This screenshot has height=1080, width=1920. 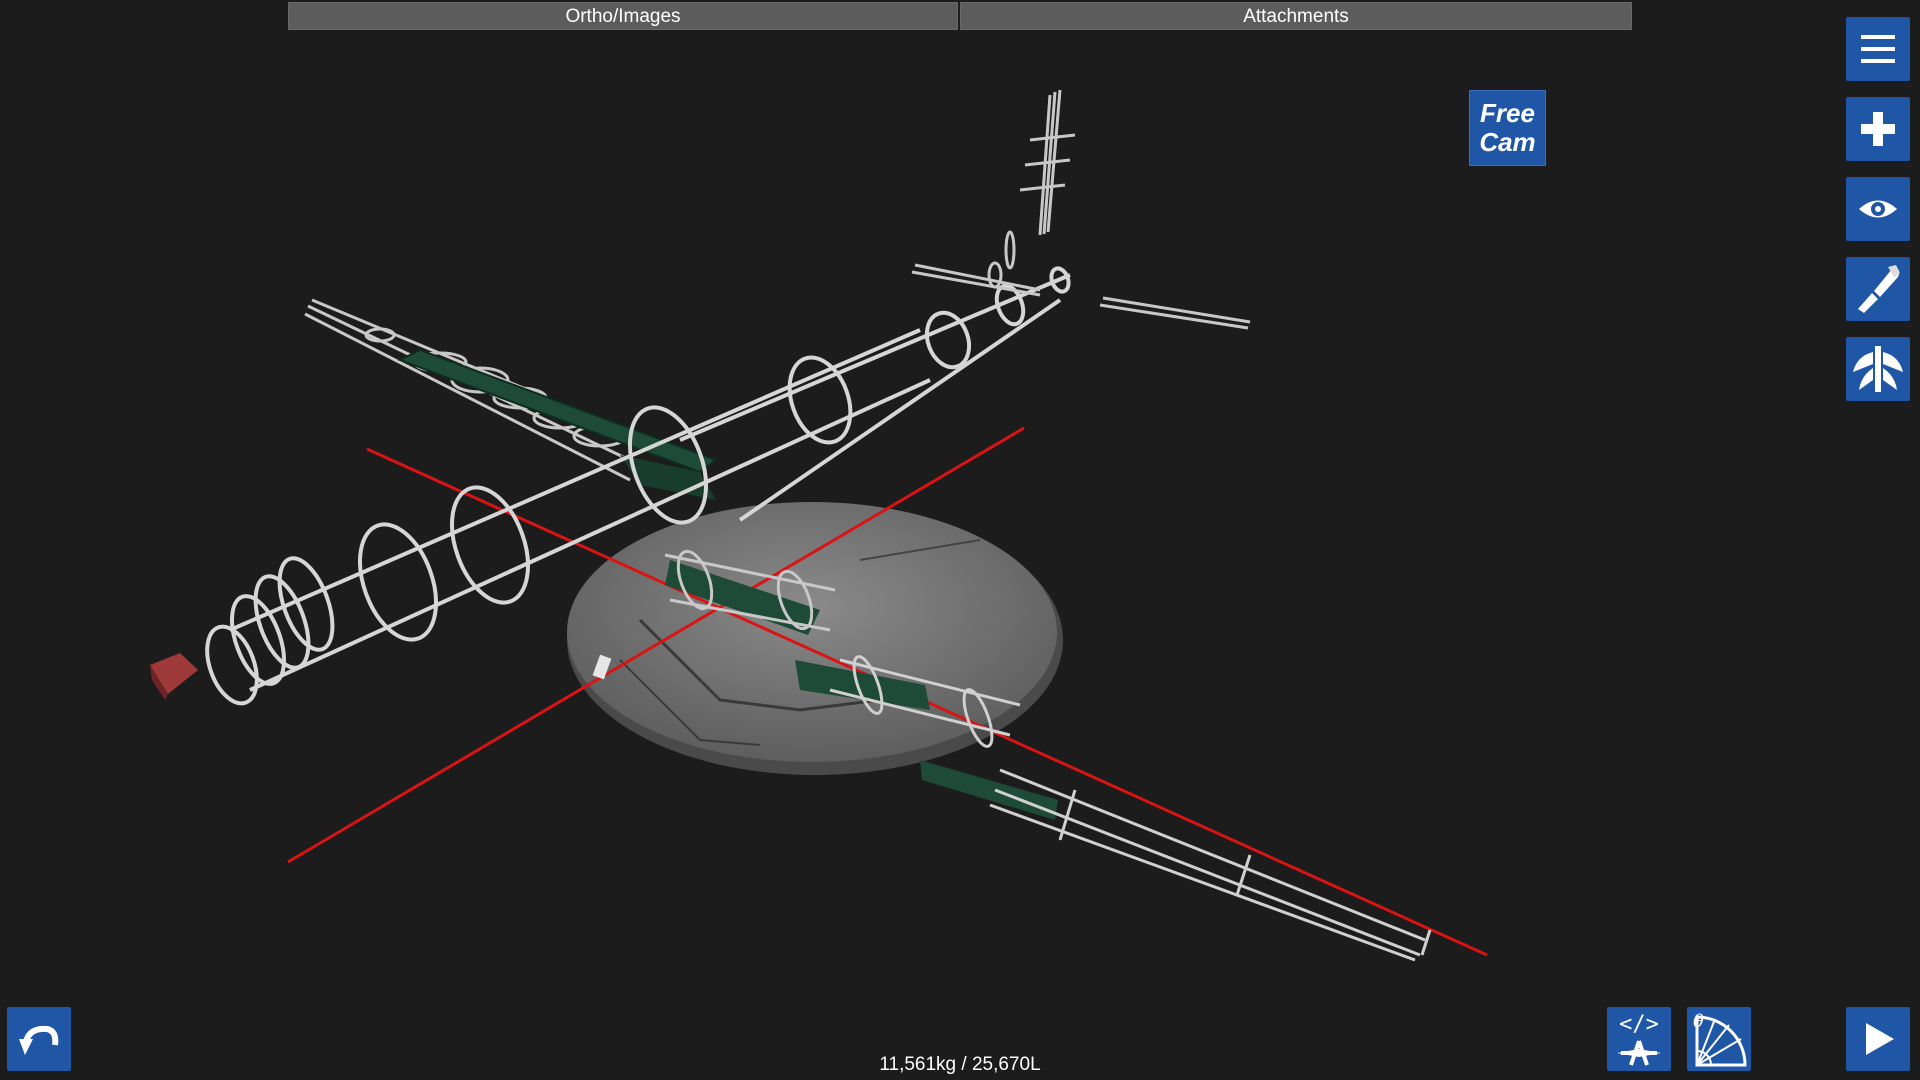 I want to click on tab-attachments: Attachments, so click(x=1296, y=16).